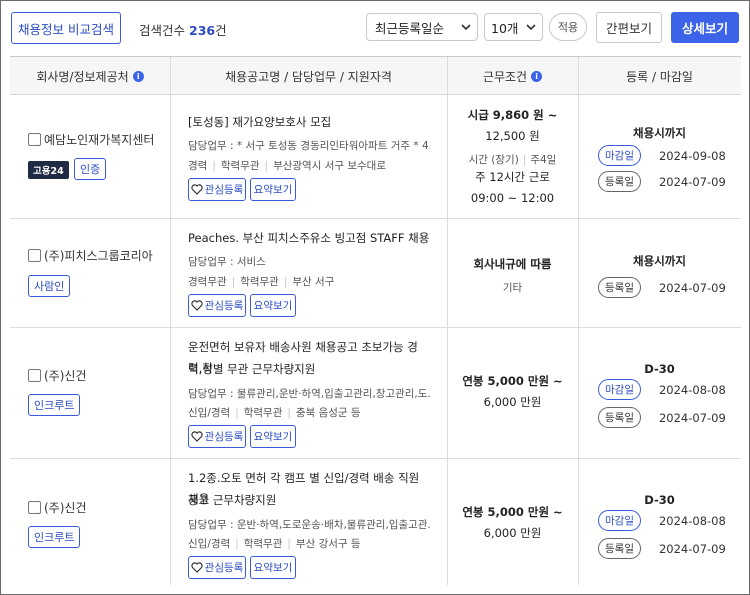 This screenshot has height=595, width=750. What do you see at coordinates (329, 166) in the screenshot?
I see `qual-location: 부산광역시 서구 보수대로` at bounding box center [329, 166].